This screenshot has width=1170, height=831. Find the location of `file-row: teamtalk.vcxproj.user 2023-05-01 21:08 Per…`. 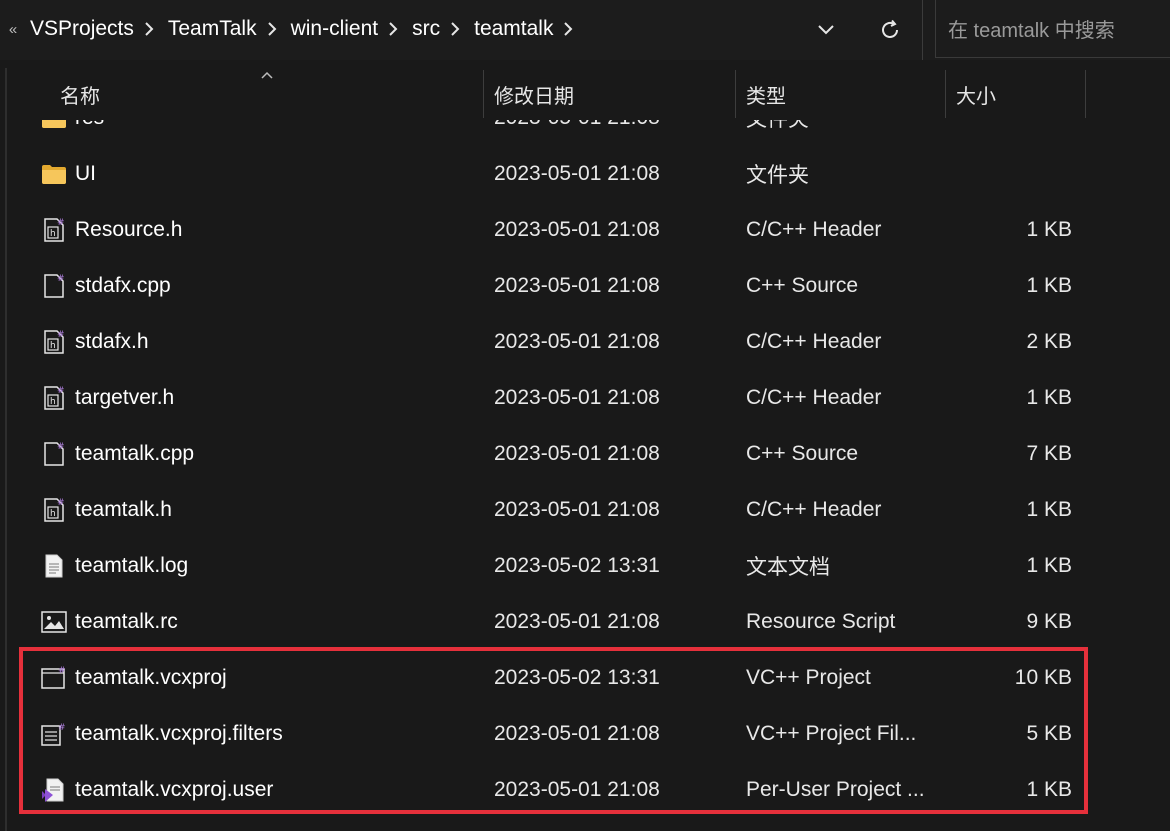

file-row: teamtalk.vcxproj.user 2023-05-01 21:08 Per… is located at coordinates (560, 790).